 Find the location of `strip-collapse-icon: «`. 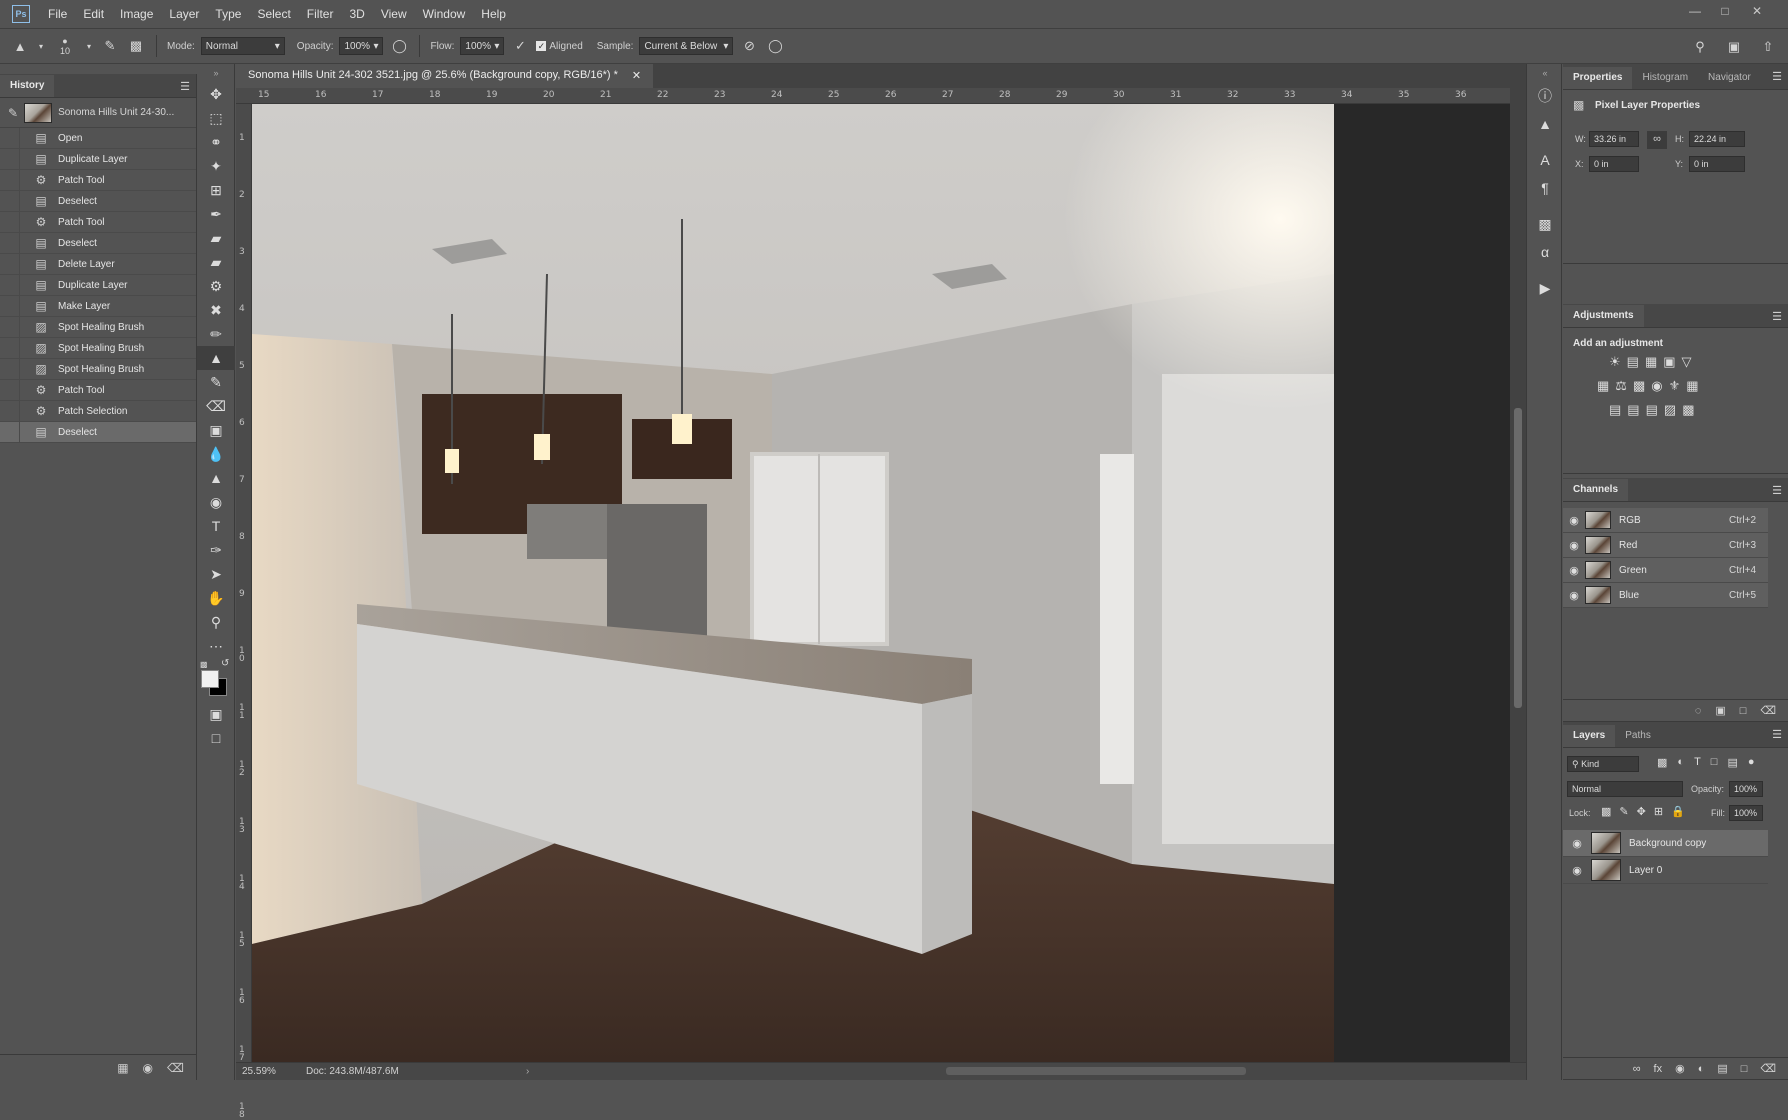

strip-collapse-icon: « is located at coordinates (1545, 73).